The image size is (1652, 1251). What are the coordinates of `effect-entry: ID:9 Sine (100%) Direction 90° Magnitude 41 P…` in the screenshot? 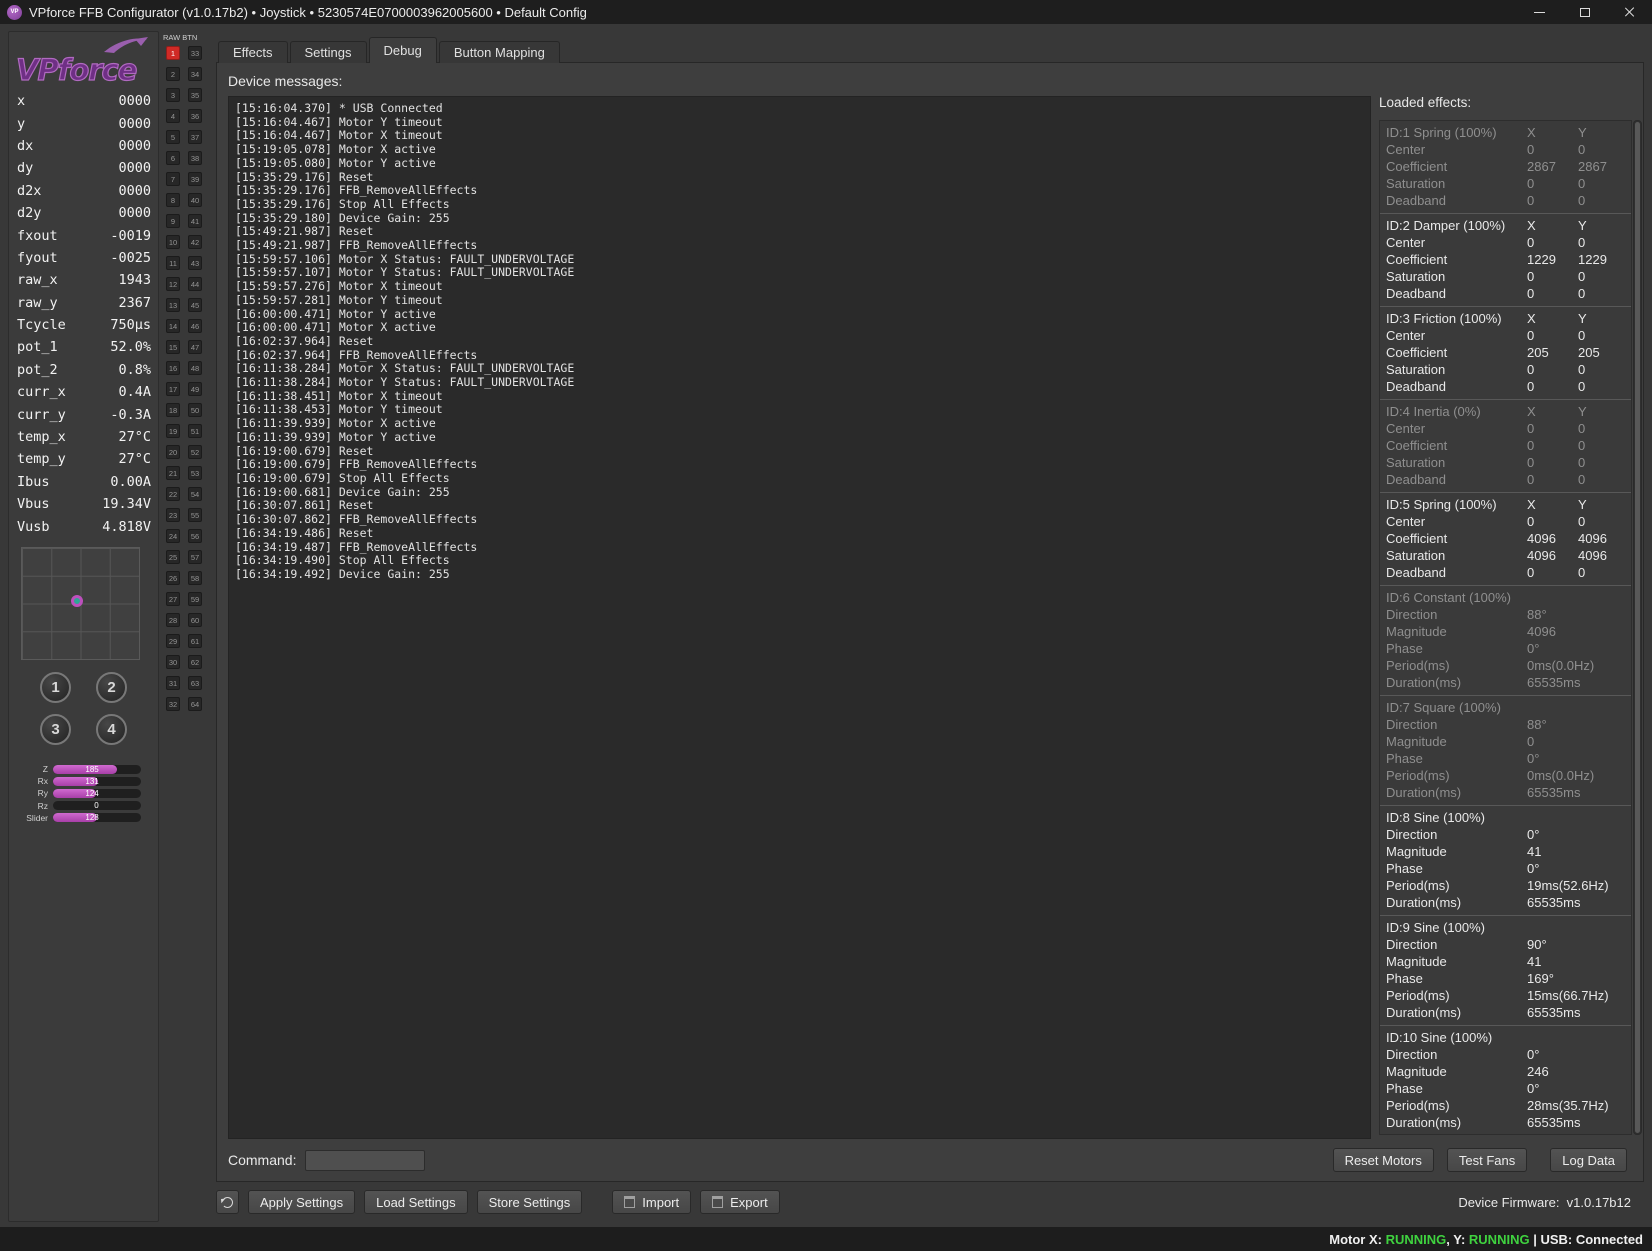 It's located at (1505, 971).